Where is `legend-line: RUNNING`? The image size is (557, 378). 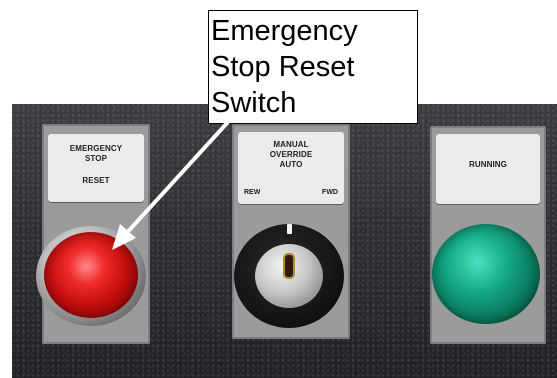 legend-line: RUNNING is located at coordinates (488, 164).